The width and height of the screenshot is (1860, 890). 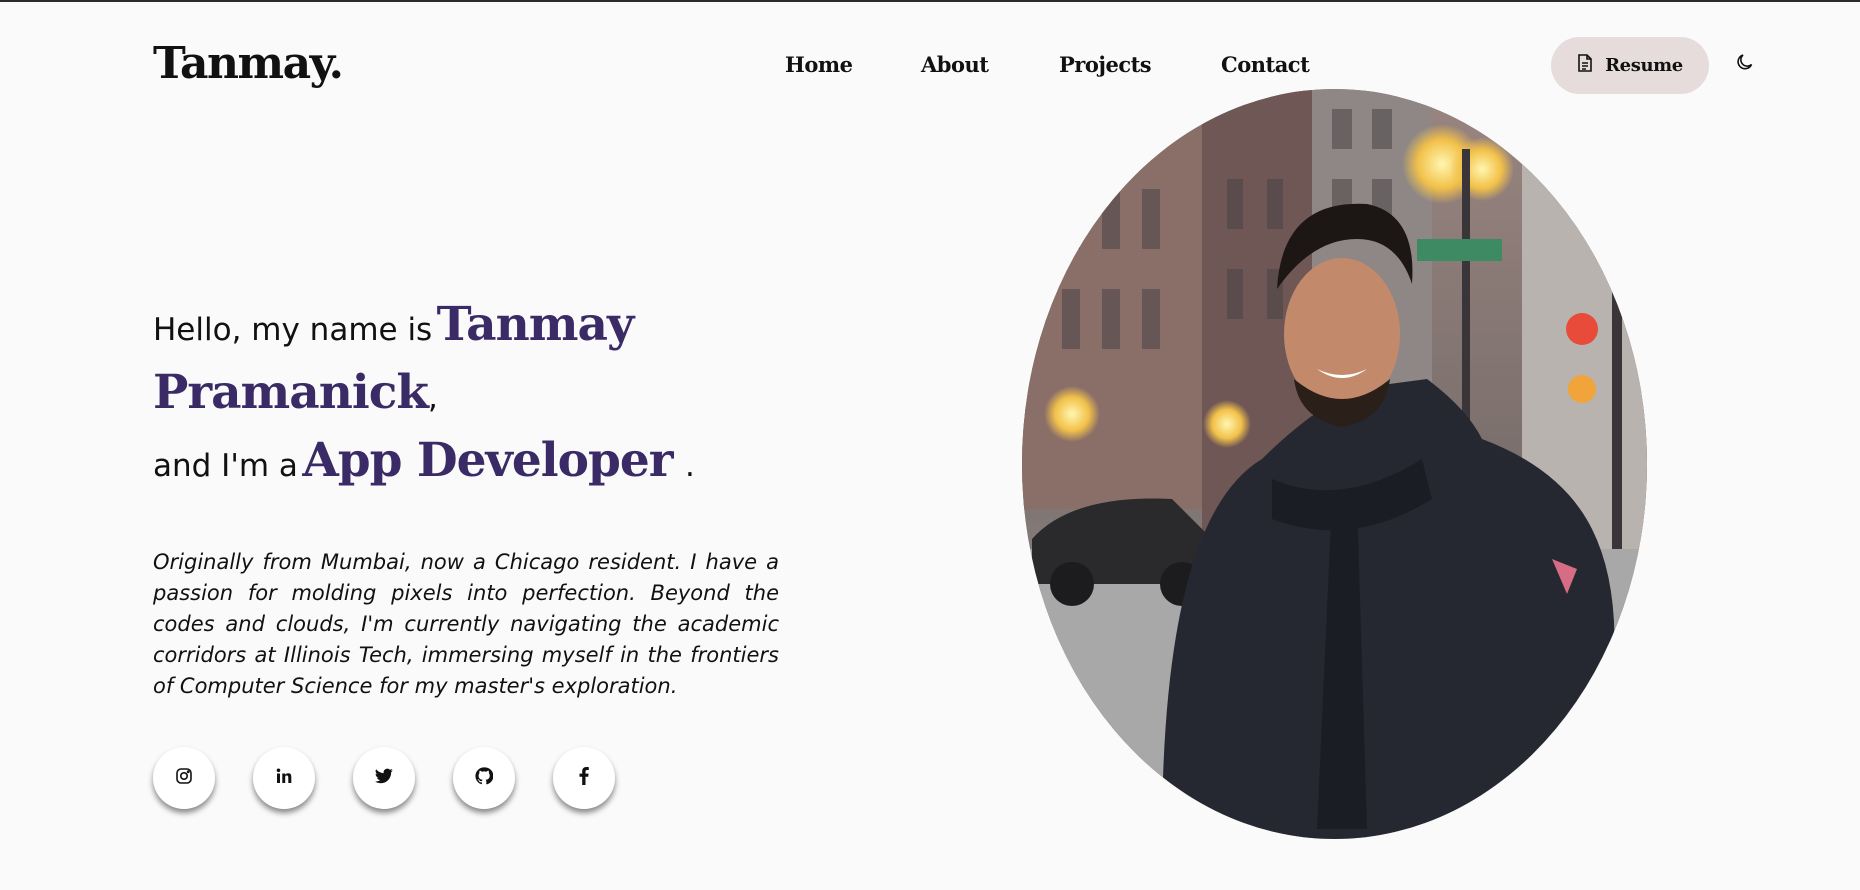 I want to click on moon-icon, so click(x=1745, y=64).